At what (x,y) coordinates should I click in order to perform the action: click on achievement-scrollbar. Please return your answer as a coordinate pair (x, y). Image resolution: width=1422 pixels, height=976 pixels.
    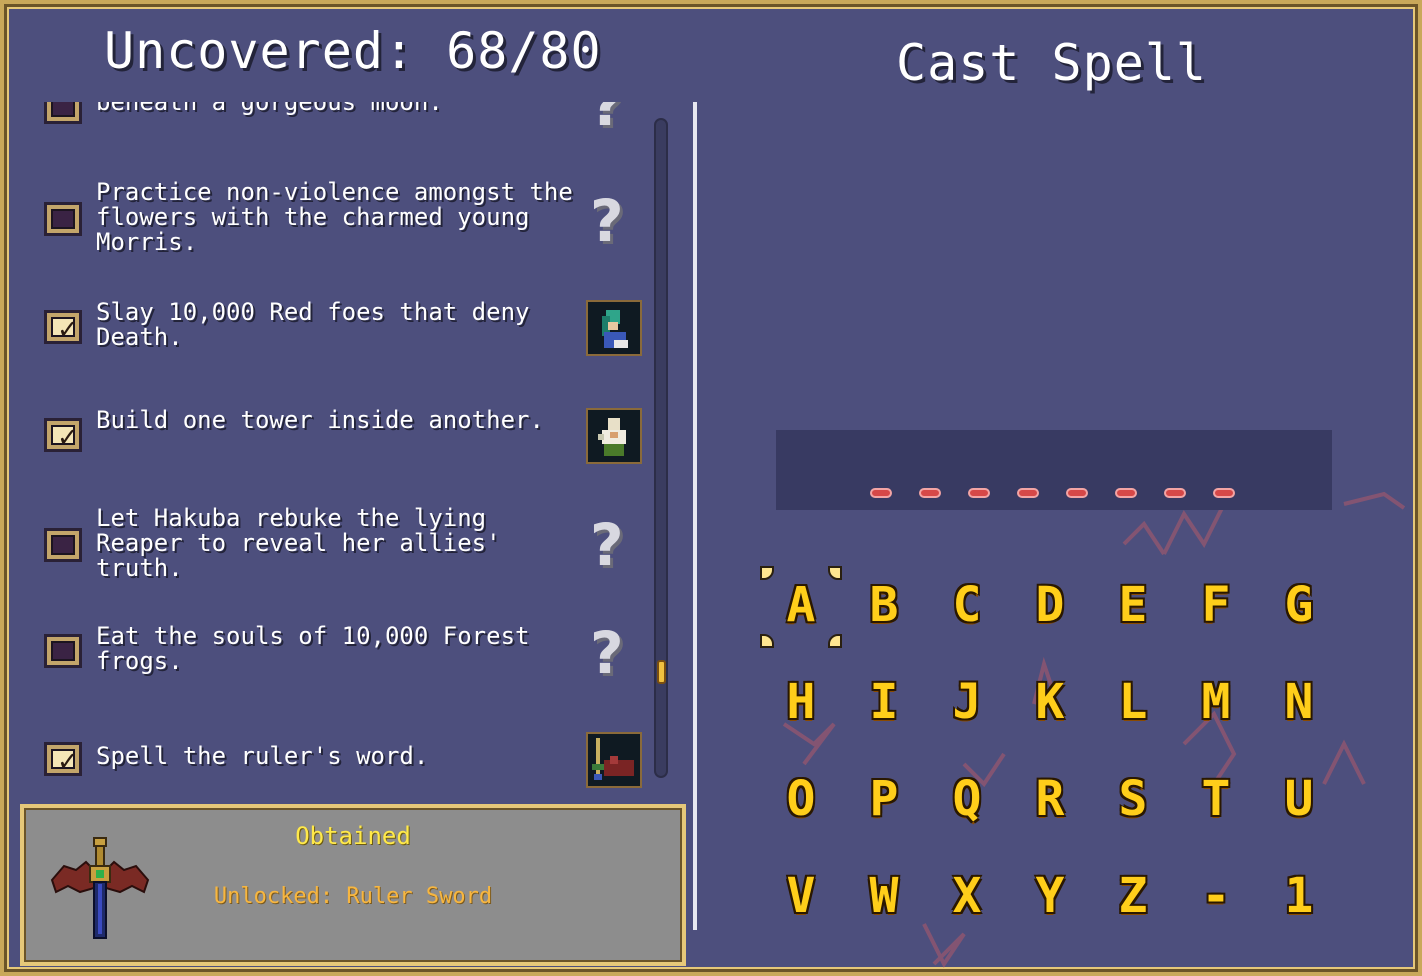
    Looking at the image, I should click on (661, 448).